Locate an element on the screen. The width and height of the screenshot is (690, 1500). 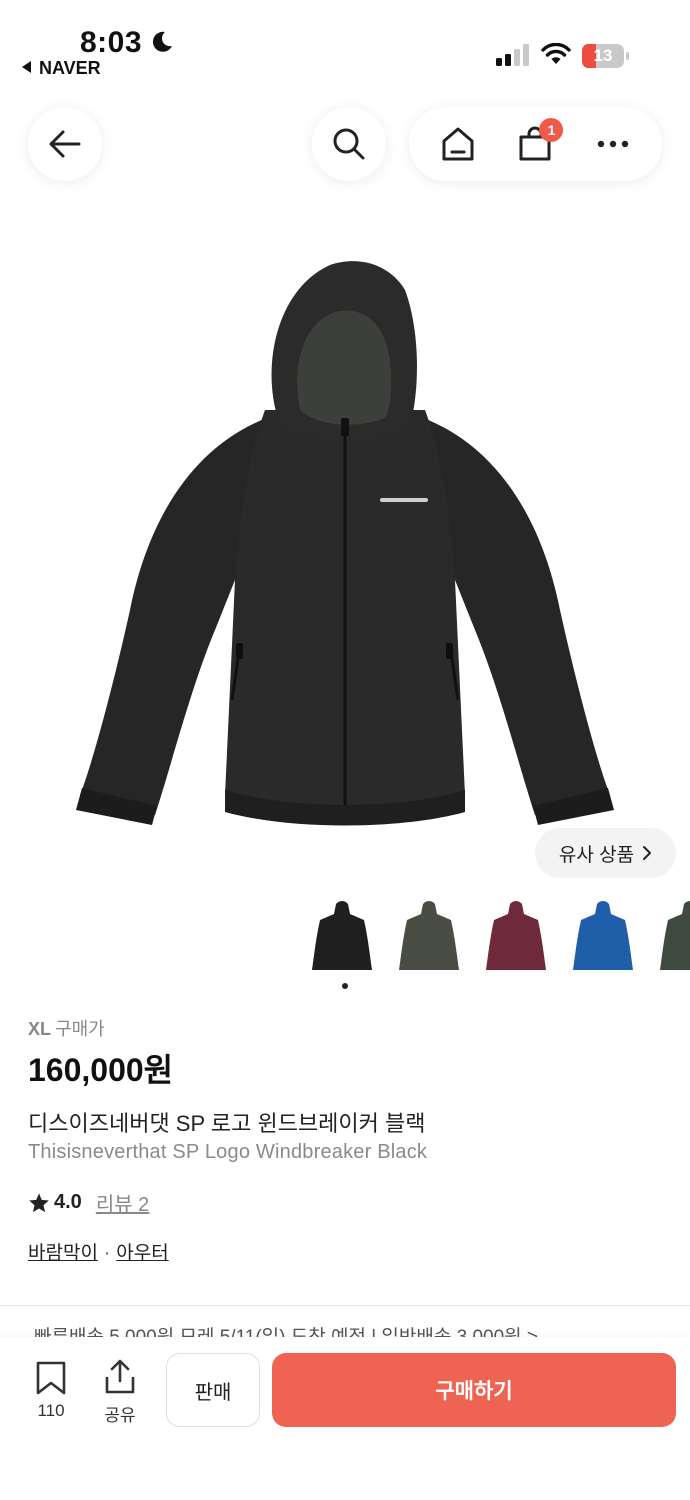
status-time: 8:03 is located at coordinates (111, 42).